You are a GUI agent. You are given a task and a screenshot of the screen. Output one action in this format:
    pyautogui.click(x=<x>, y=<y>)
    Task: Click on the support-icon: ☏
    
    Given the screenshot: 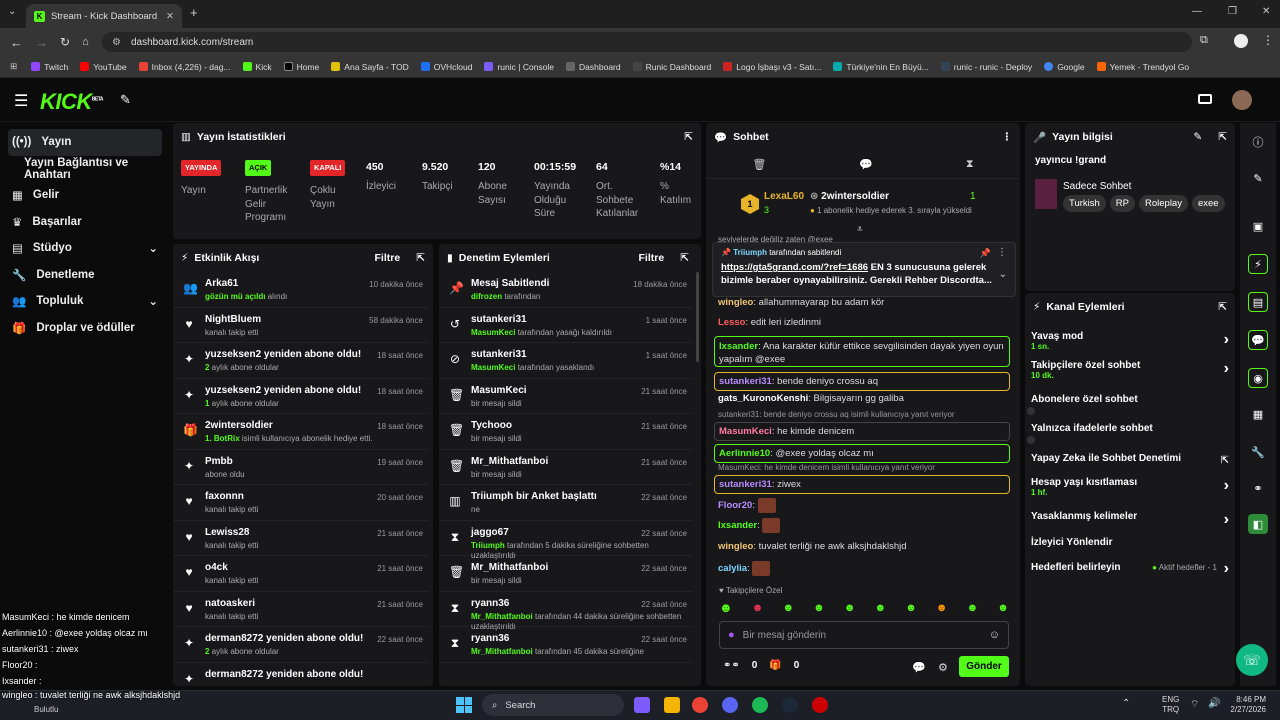 What is the action you would take?
    pyautogui.click(x=1252, y=660)
    